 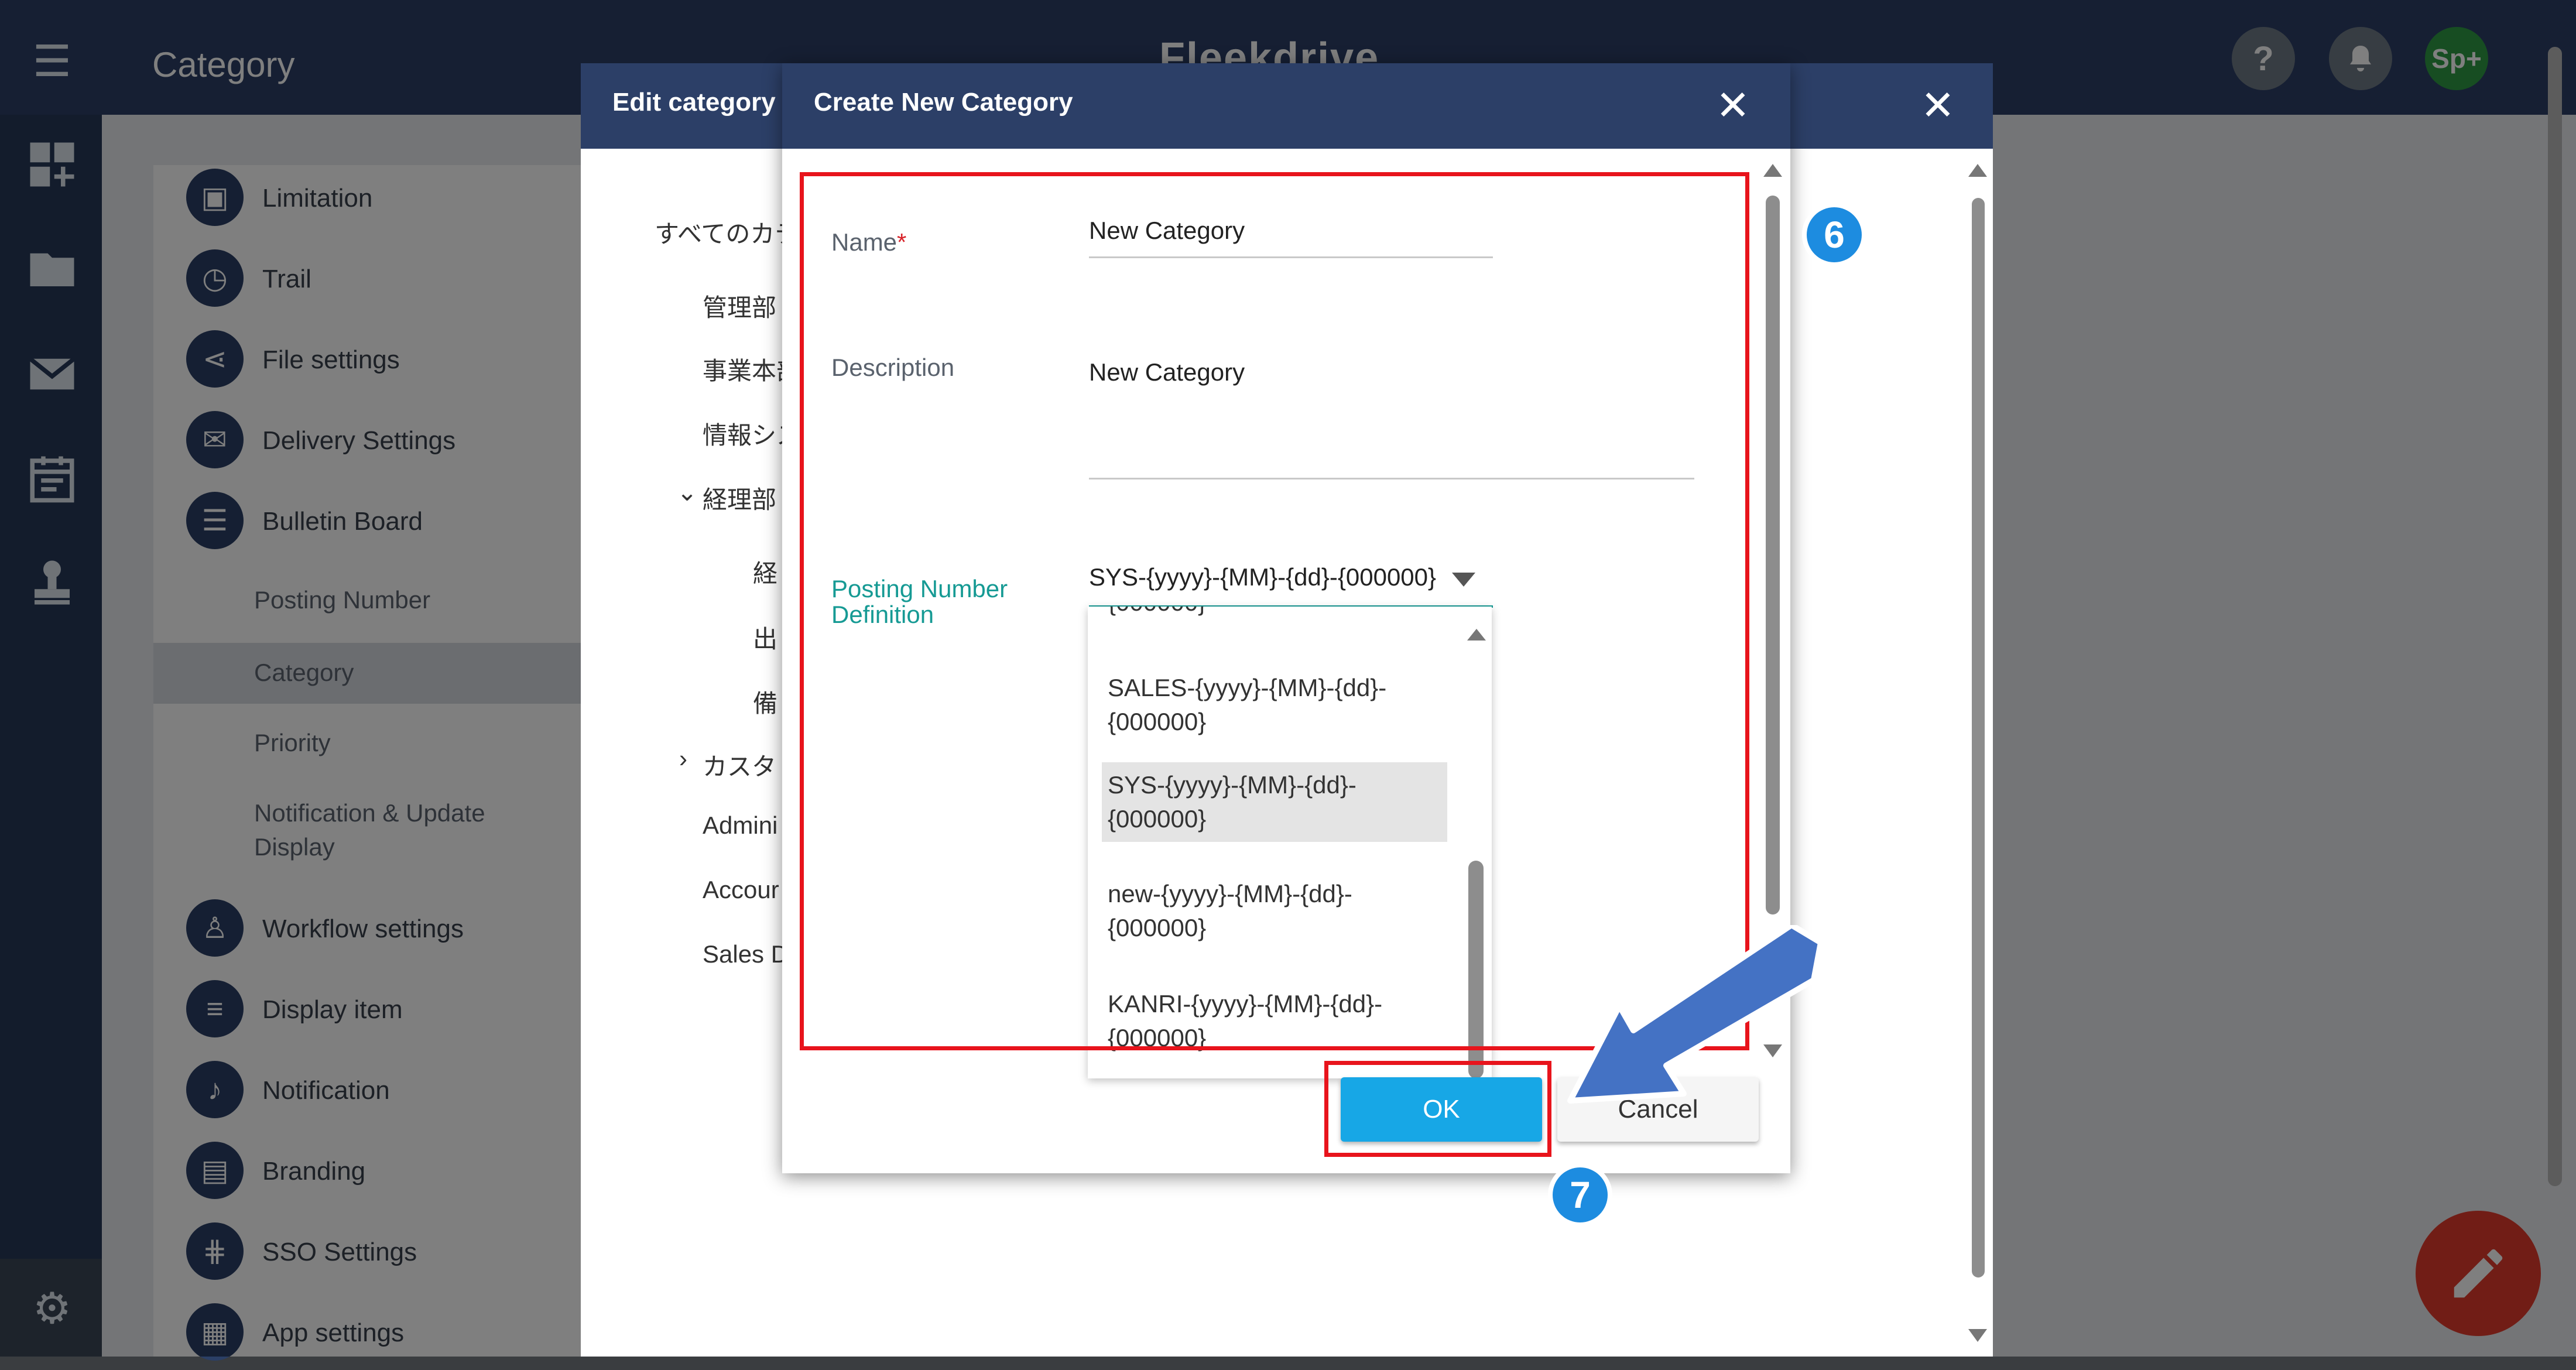 I want to click on tree-item: 出, so click(x=765, y=637).